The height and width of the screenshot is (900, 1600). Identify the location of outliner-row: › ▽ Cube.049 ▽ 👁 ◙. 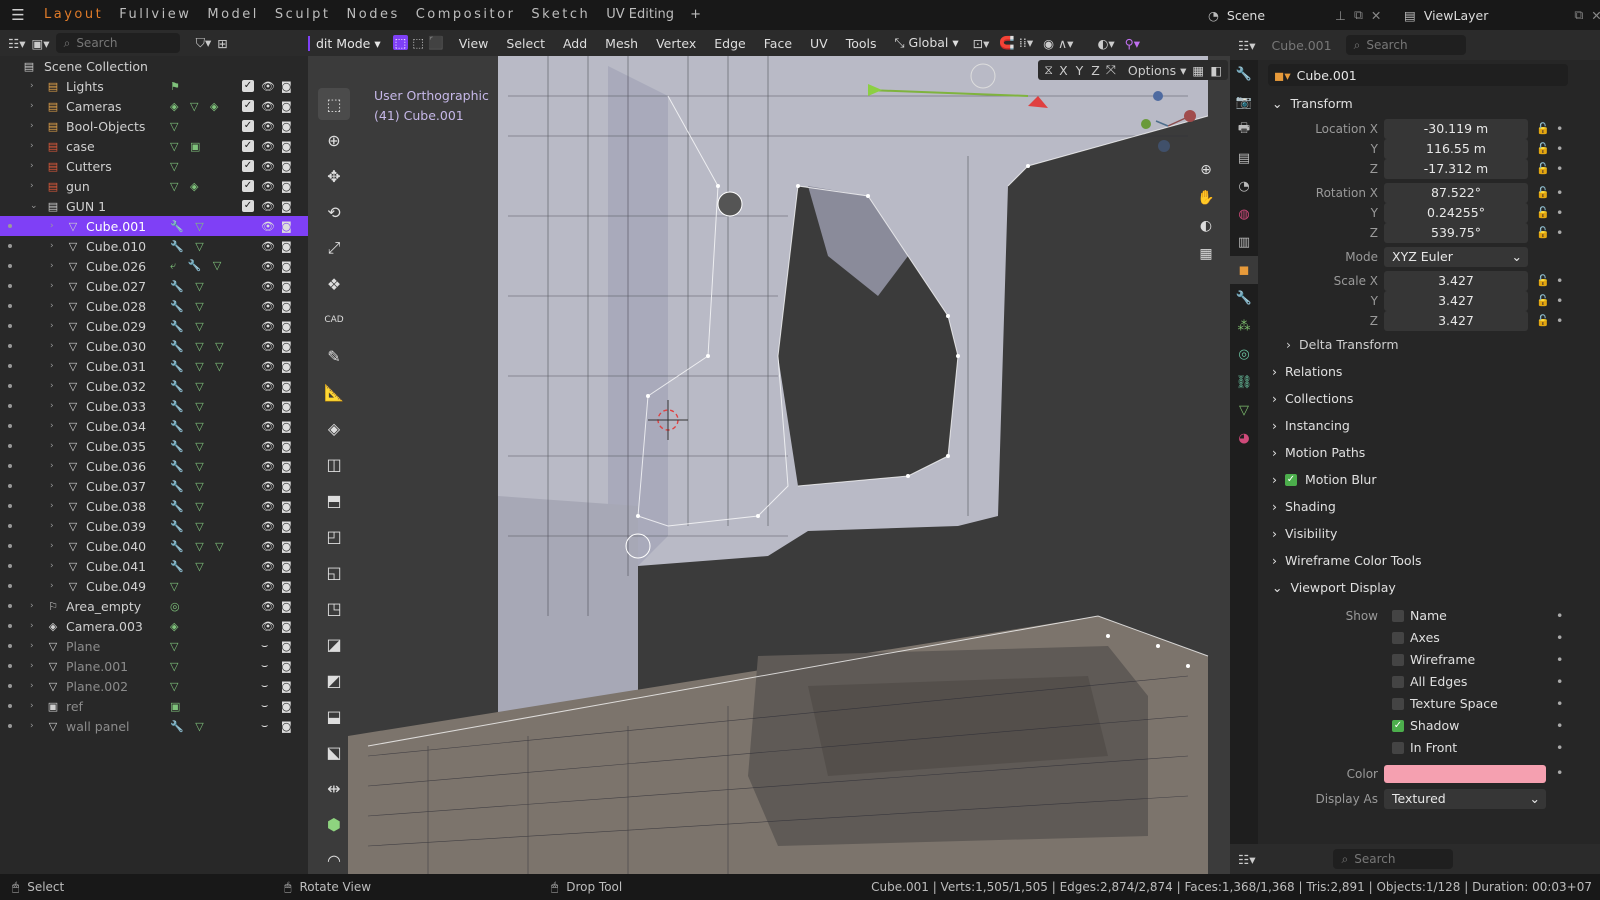
(154, 586).